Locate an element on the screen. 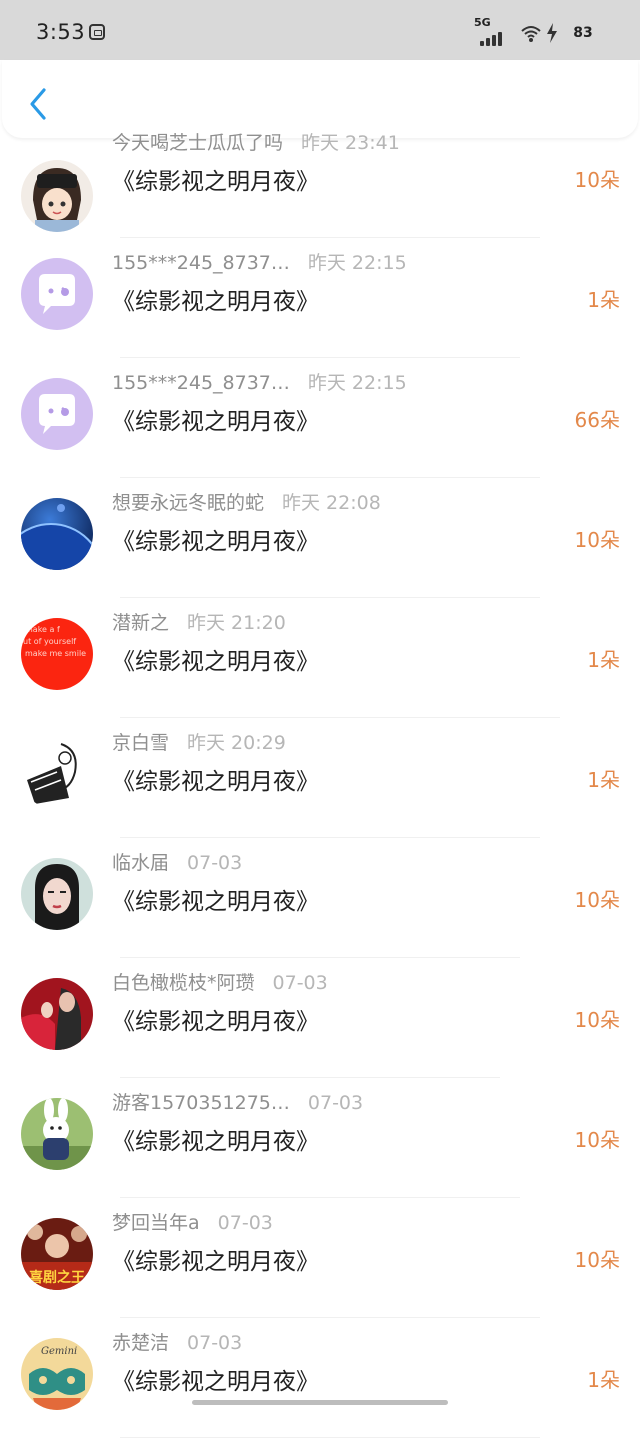  user-name: 京白雪 is located at coordinates (140, 743).